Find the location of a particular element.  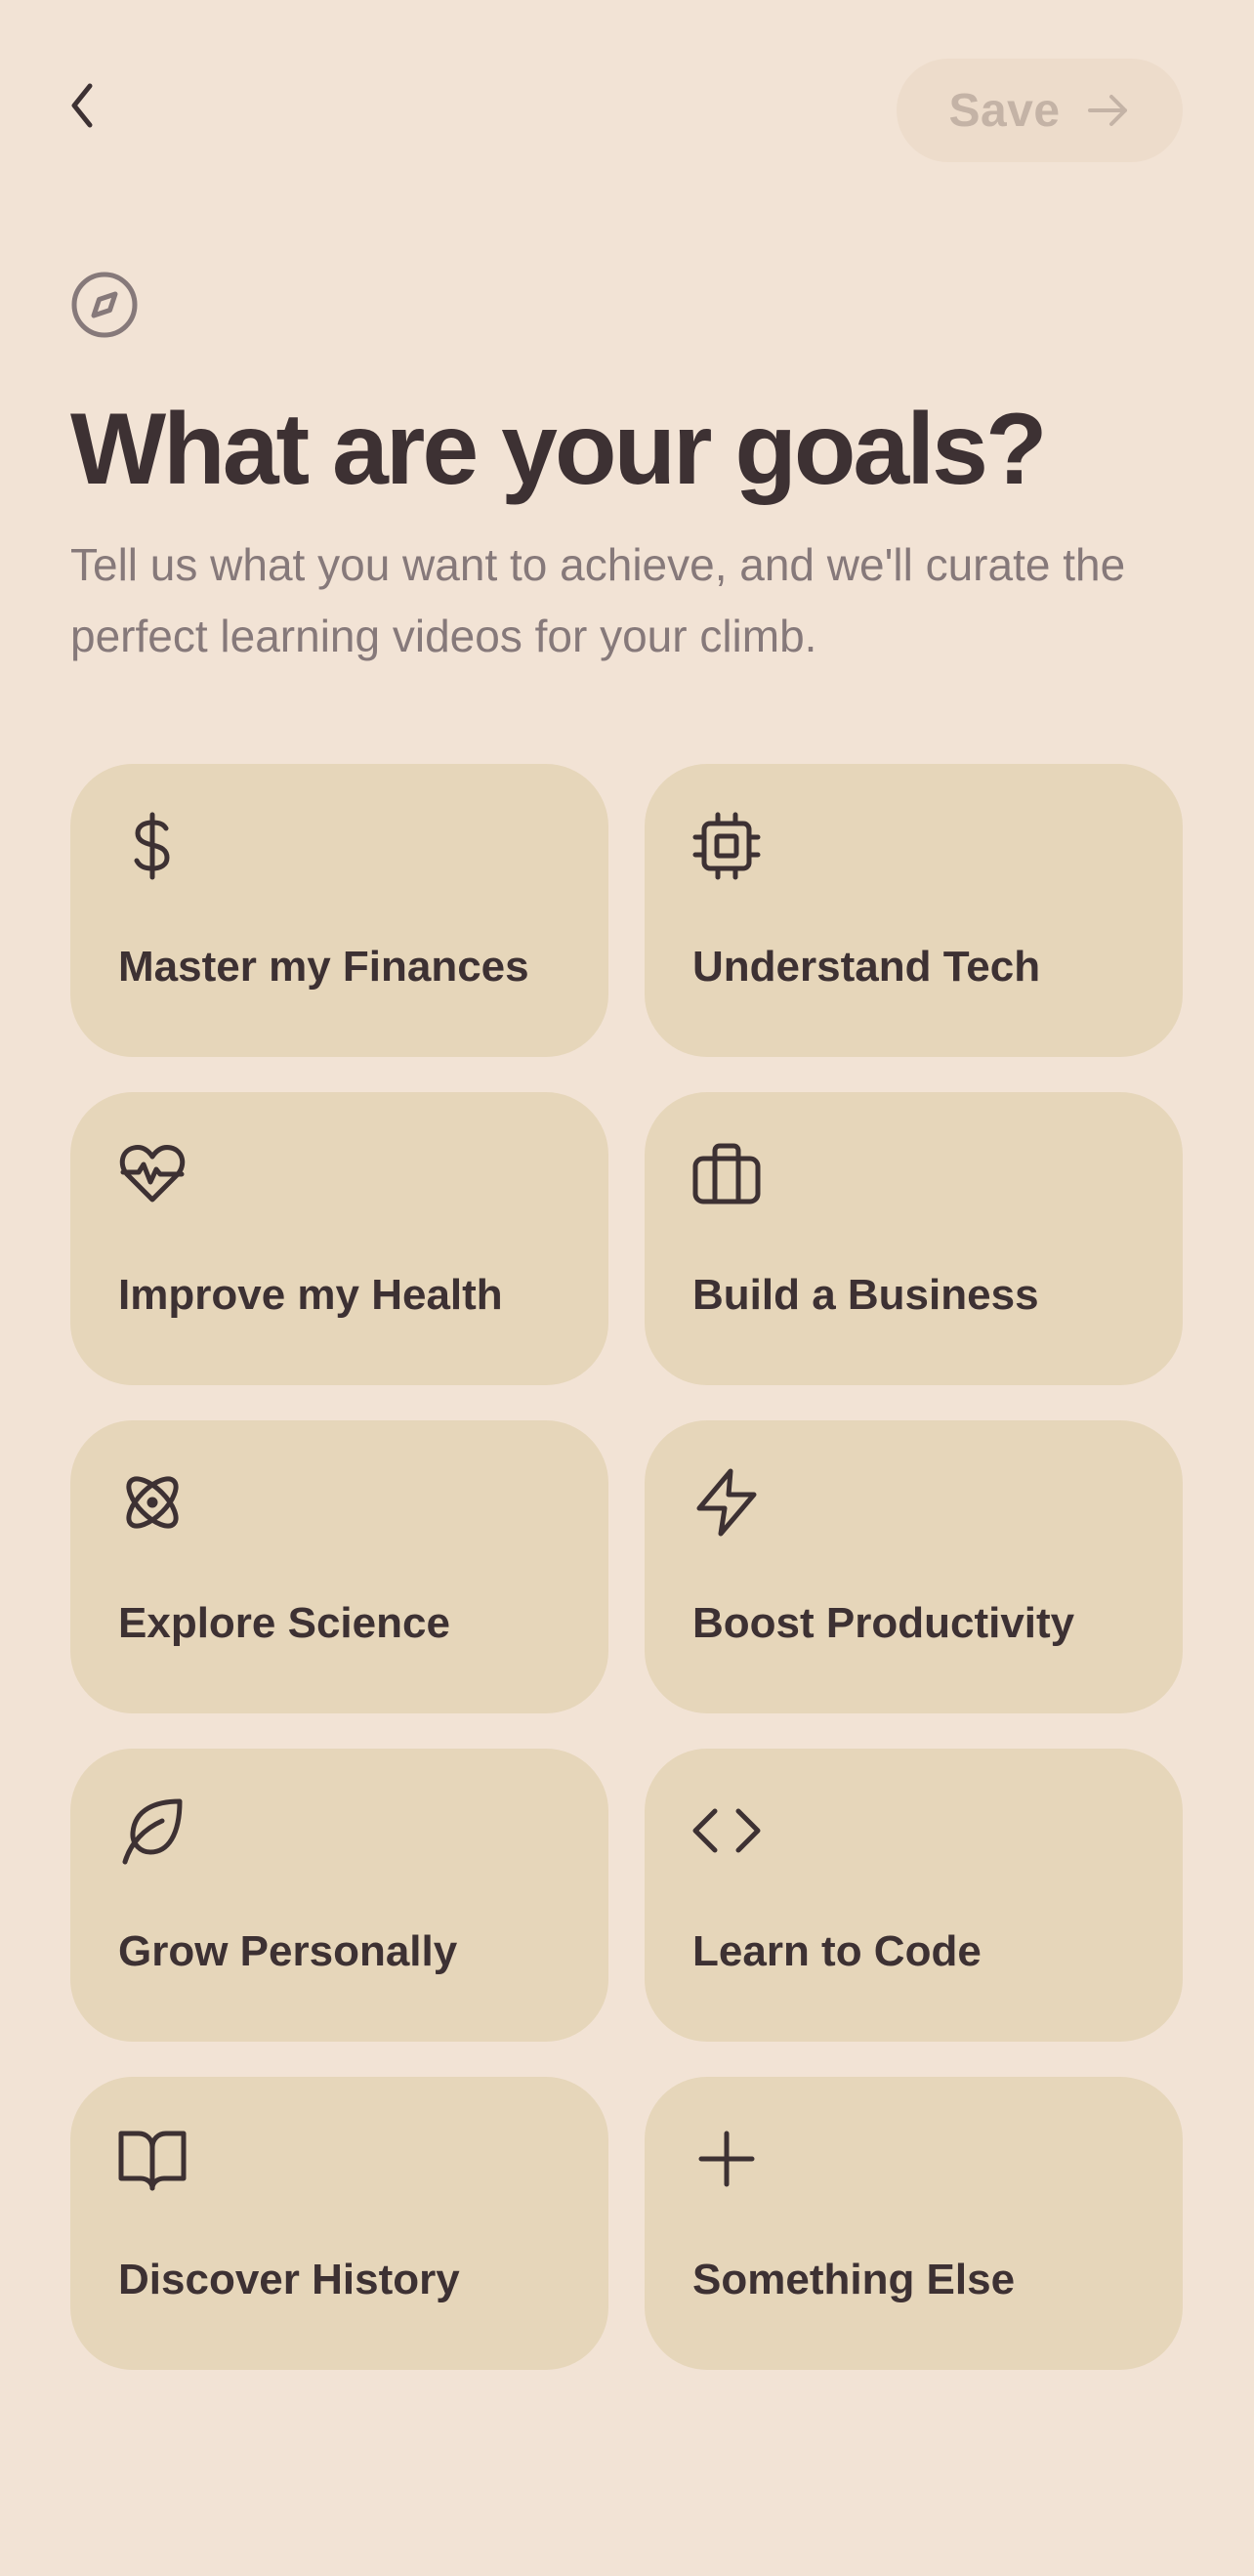

briefcase-icon is located at coordinates (727, 1174).